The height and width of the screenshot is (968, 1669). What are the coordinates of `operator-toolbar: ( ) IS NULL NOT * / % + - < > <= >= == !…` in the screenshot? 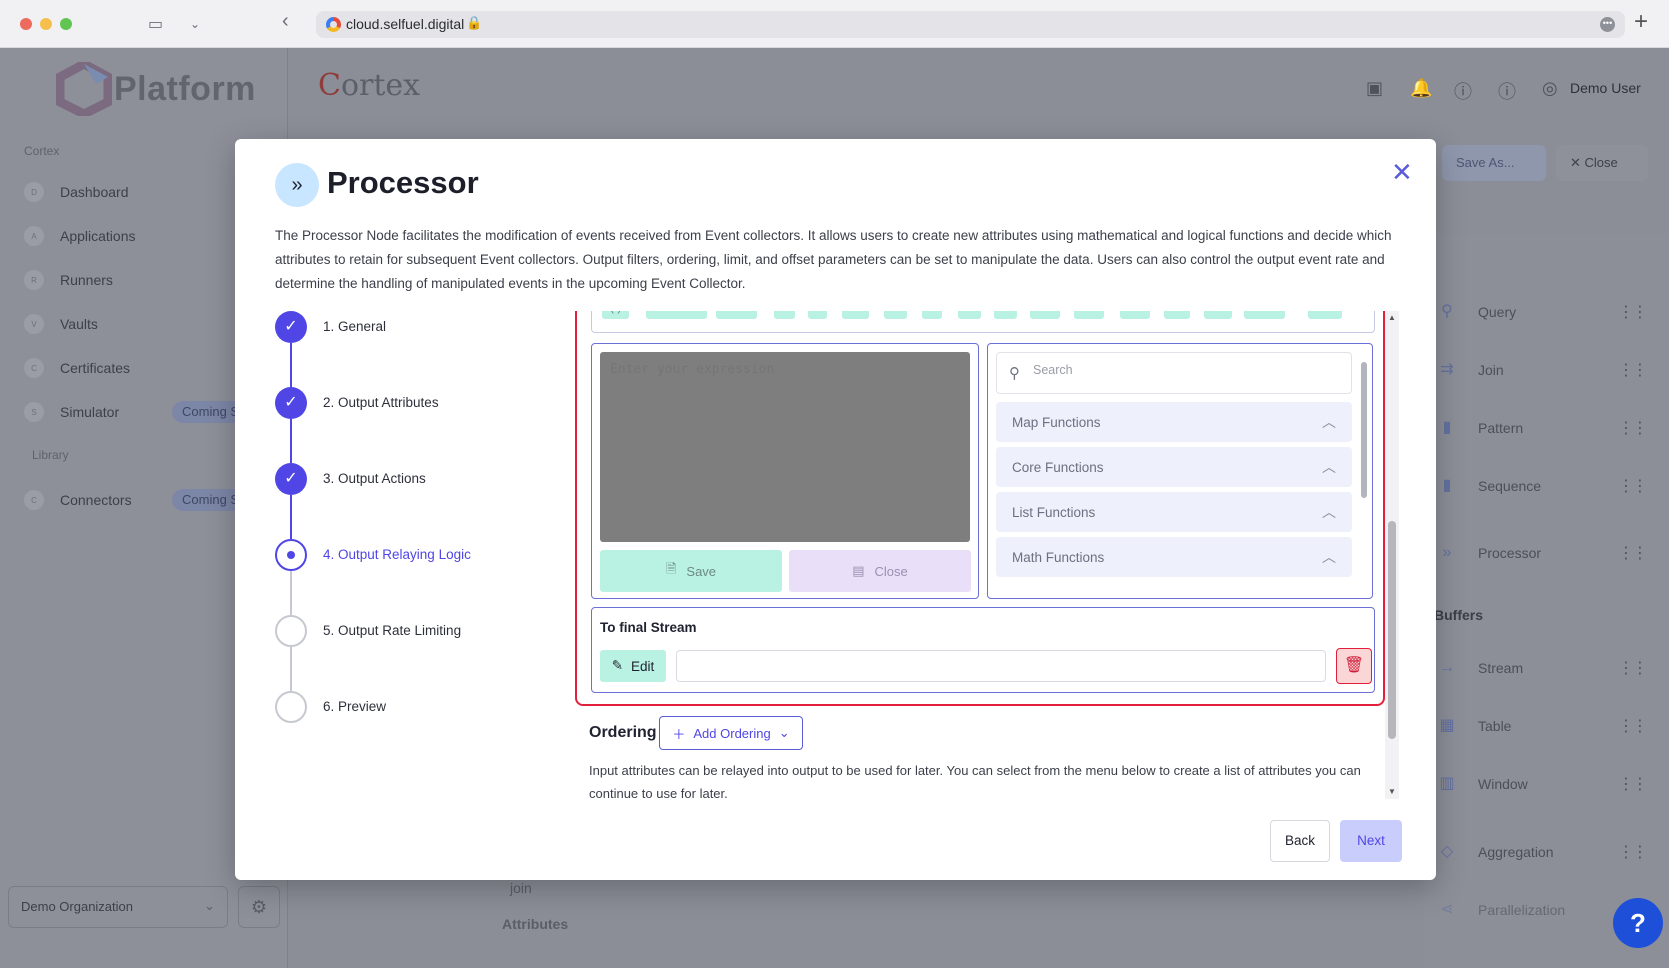 It's located at (983, 322).